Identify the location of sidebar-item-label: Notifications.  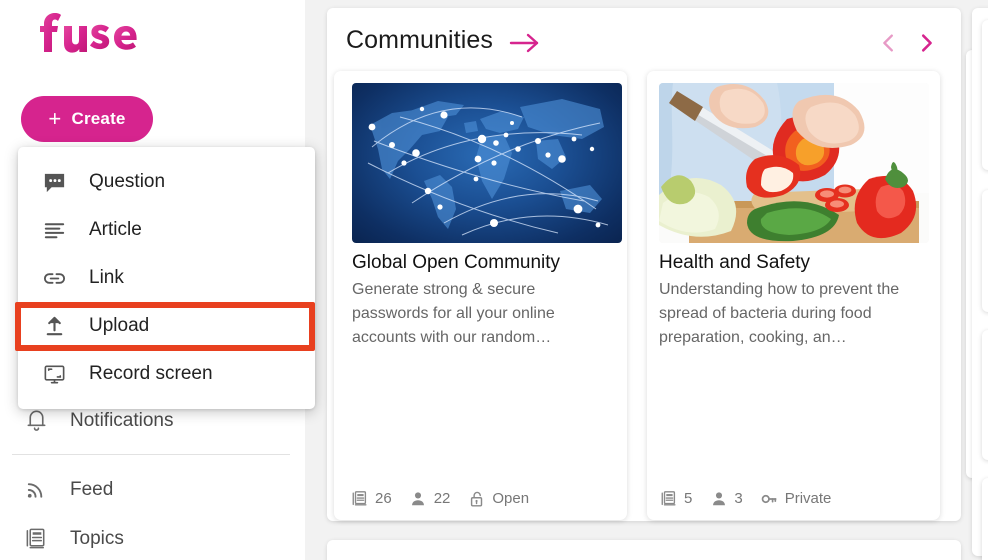
(122, 420).